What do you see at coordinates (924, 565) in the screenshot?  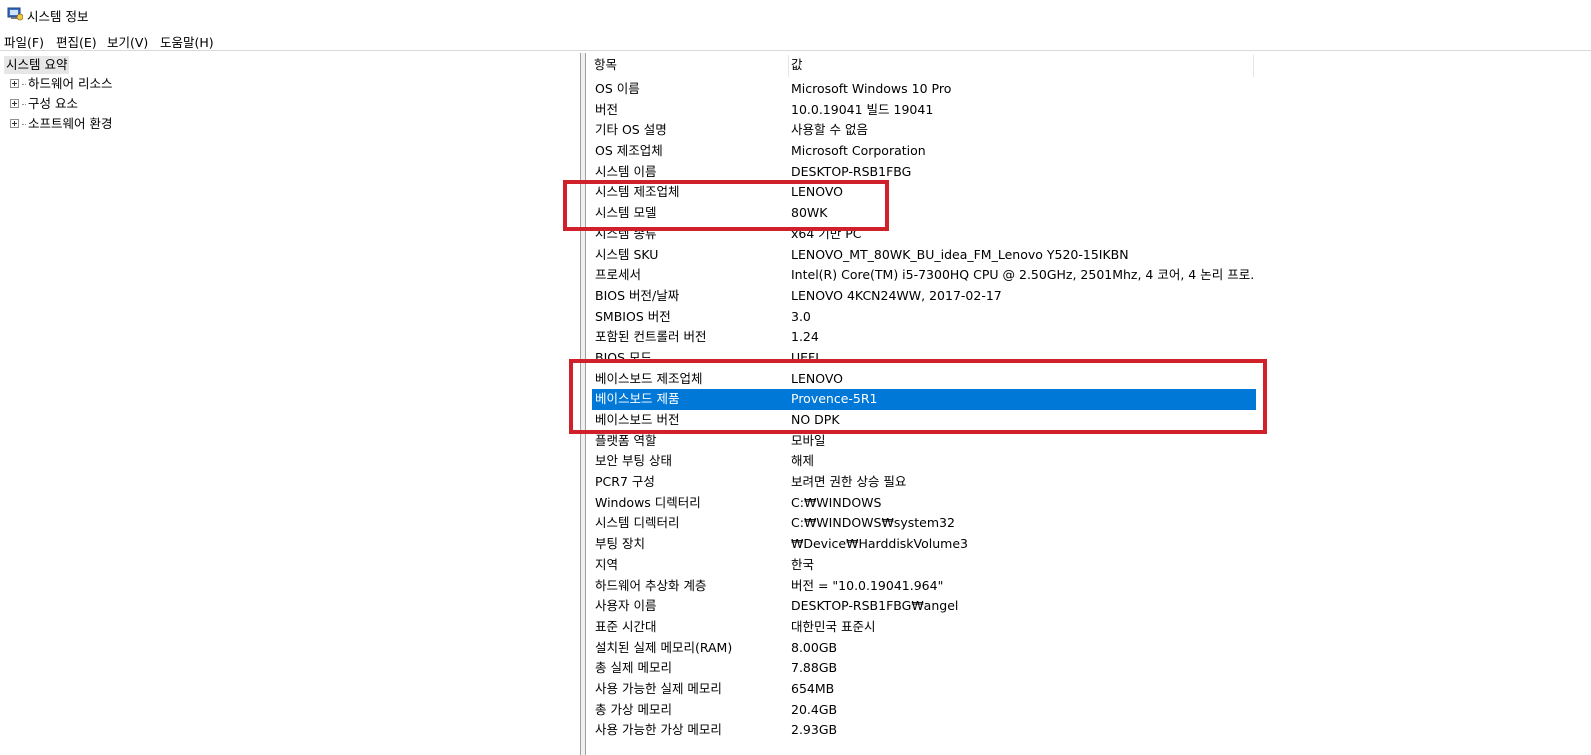 I see `table-row: 지역 한국` at bounding box center [924, 565].